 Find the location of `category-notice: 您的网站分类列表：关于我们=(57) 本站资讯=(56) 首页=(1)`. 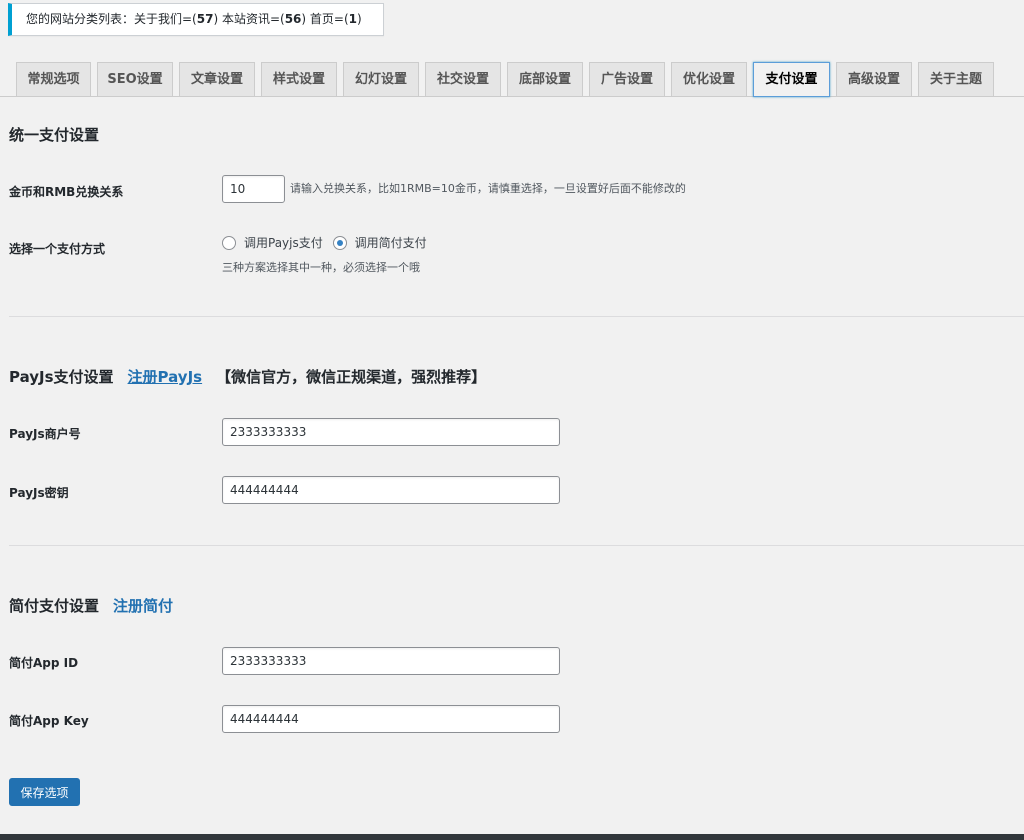

category-notice: 您的网站分类列表：关于我们=(57) 本站资讯=(56) 首页=(1) is located at coordinates (196, 19).